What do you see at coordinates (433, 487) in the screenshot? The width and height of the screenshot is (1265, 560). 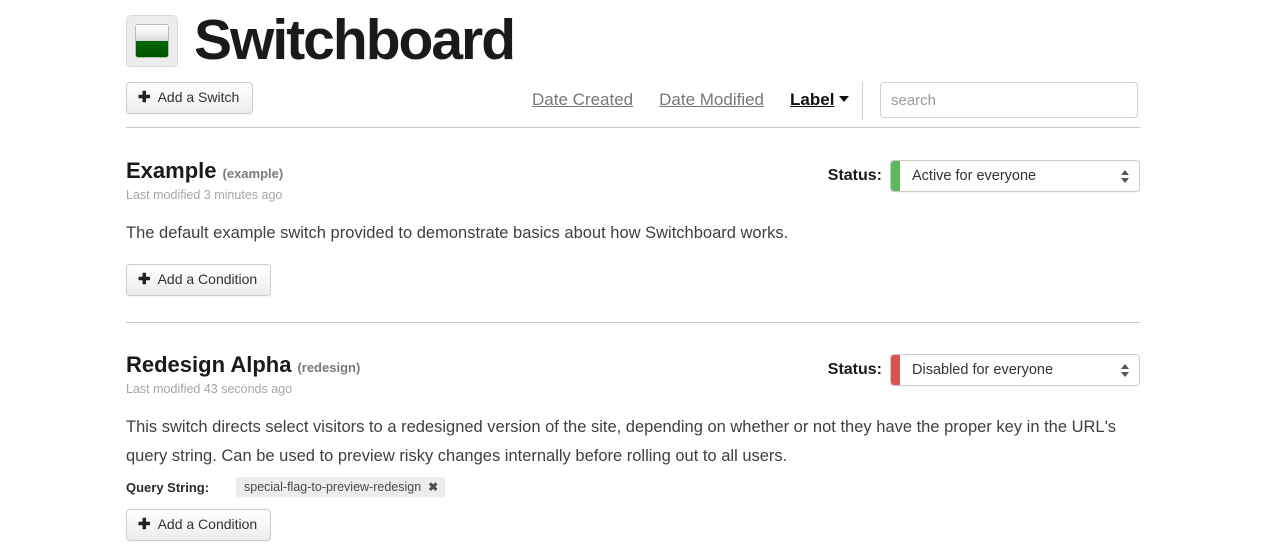 I see `remove-condition-icon: ✖` at bounding box center [433, 487].